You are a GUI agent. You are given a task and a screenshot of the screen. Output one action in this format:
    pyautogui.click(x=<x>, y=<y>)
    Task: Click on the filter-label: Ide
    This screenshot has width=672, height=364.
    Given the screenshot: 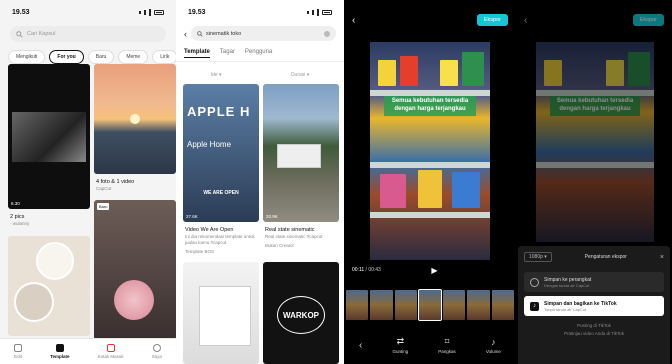 What is the action you would take?
    pyautogui.click(x=214, y=75)
    